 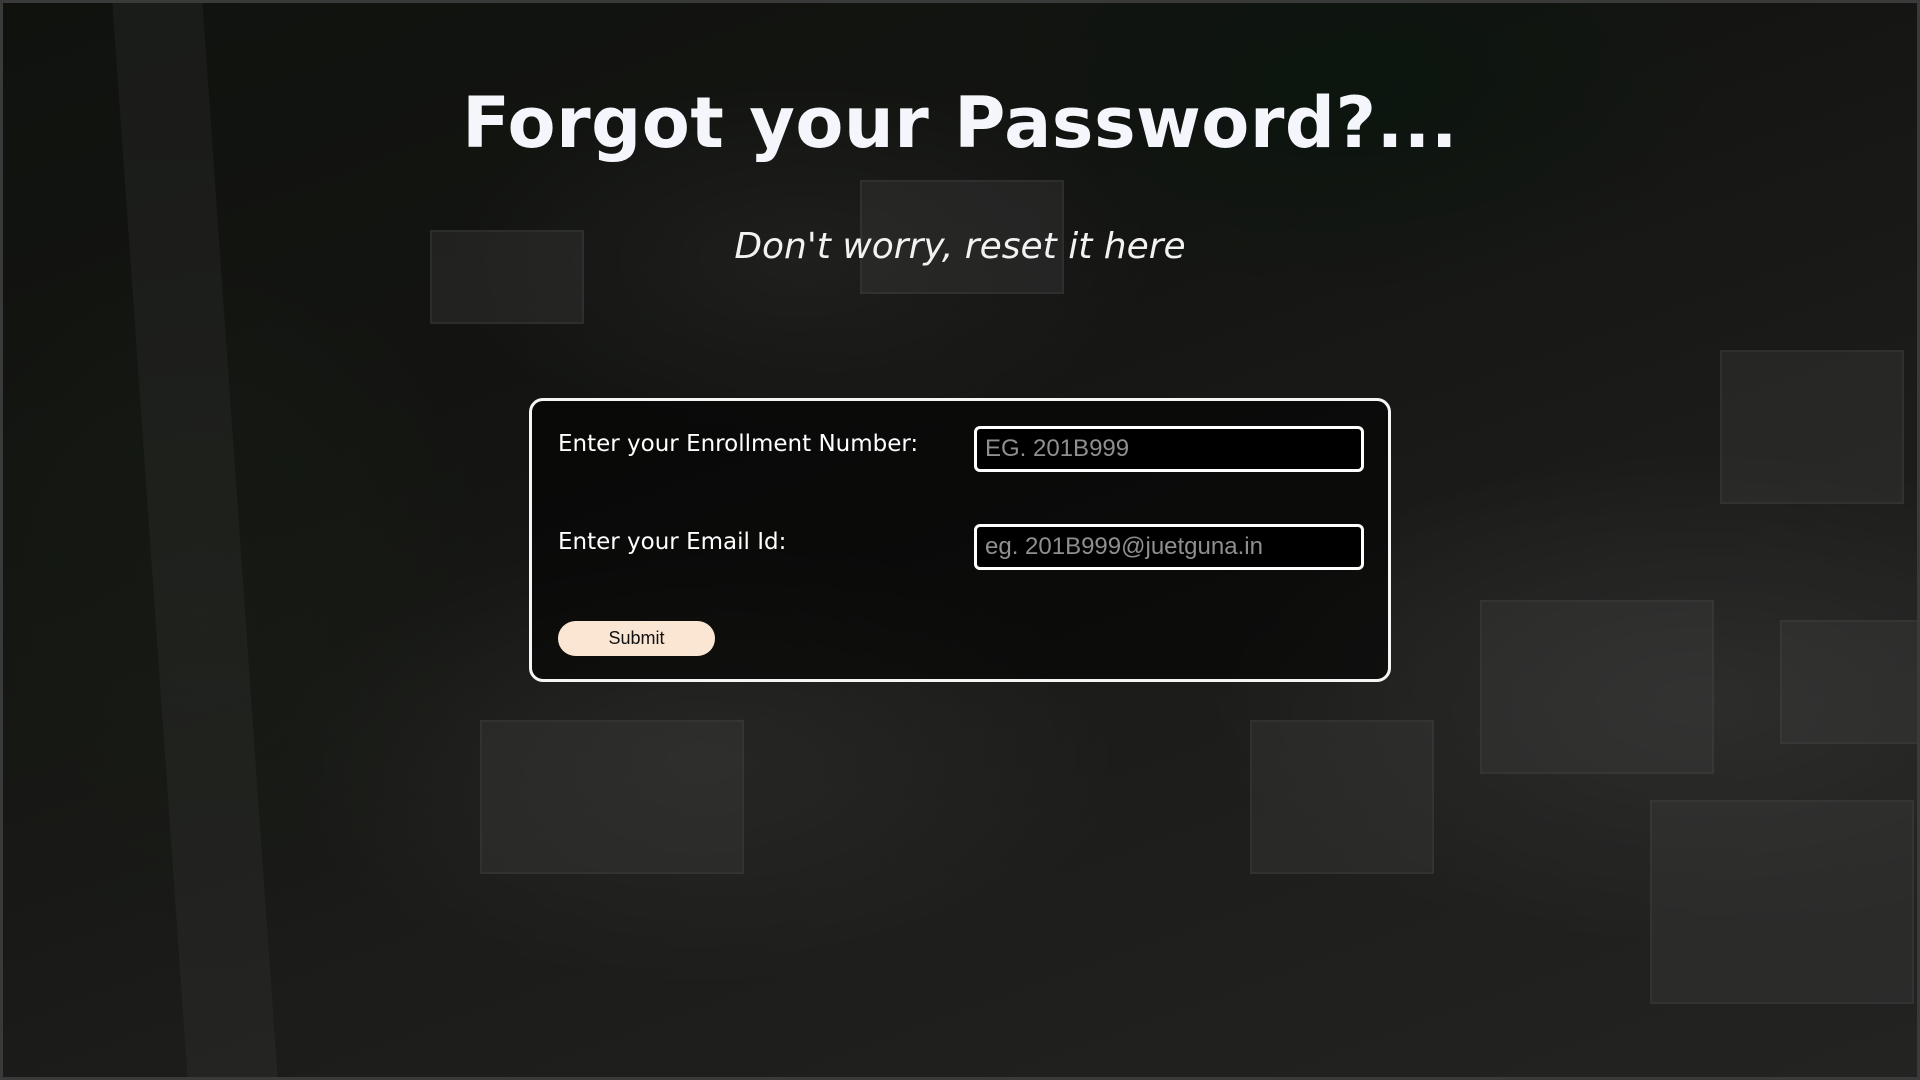 What do you see at coordinates (1169, 547) in the screenshot?
I see `email-input` at bounding box center [1169, 547].